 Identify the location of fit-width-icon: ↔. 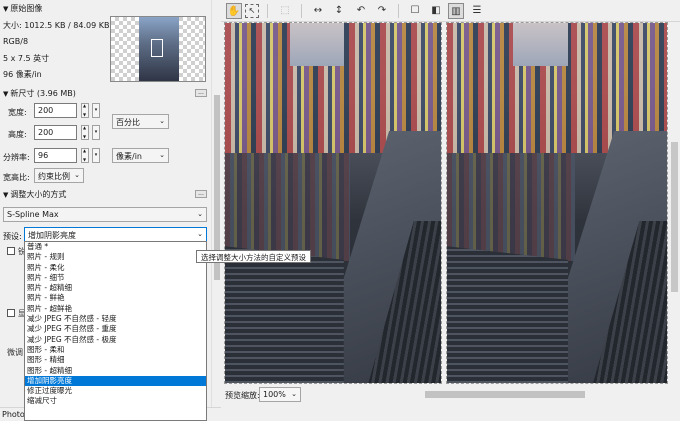
(318, 11).